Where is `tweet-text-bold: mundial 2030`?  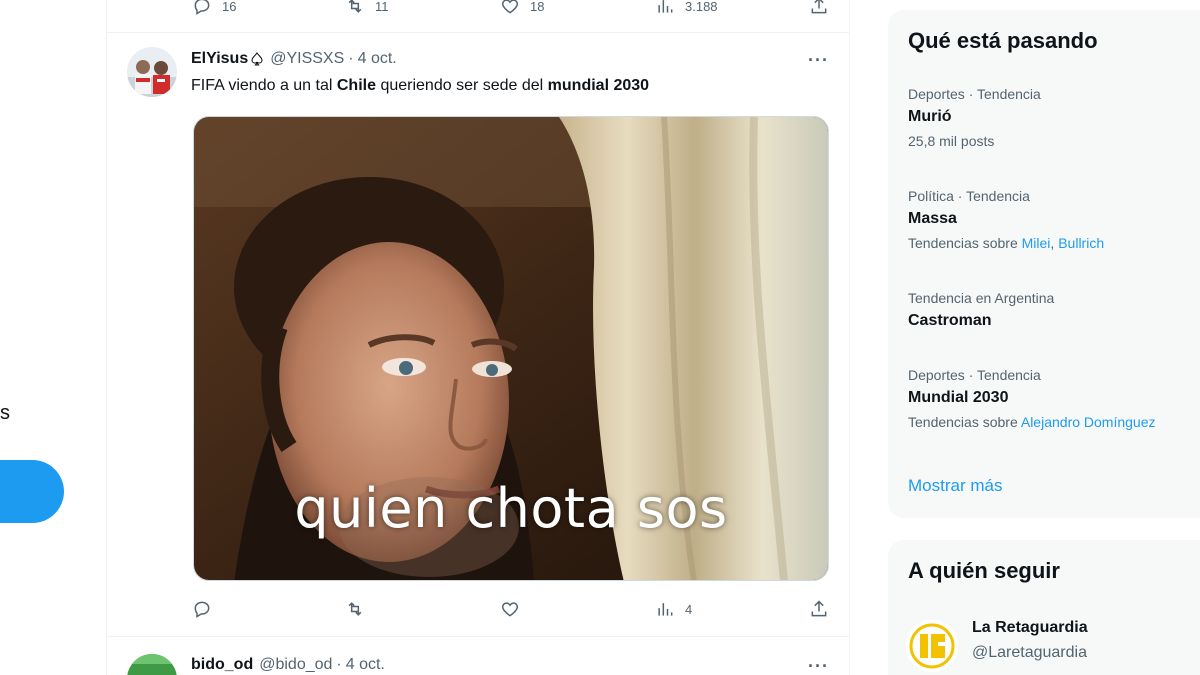
tweet-text-bold: mundial 2030 is located at coordinates (598, 85).